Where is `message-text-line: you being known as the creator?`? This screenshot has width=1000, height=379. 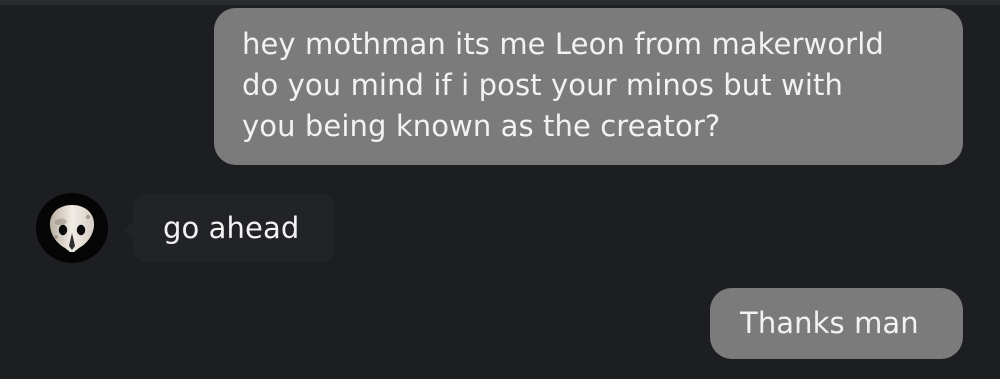 message-text-line: you being known as the creator? is located at coordinates (481, 126).